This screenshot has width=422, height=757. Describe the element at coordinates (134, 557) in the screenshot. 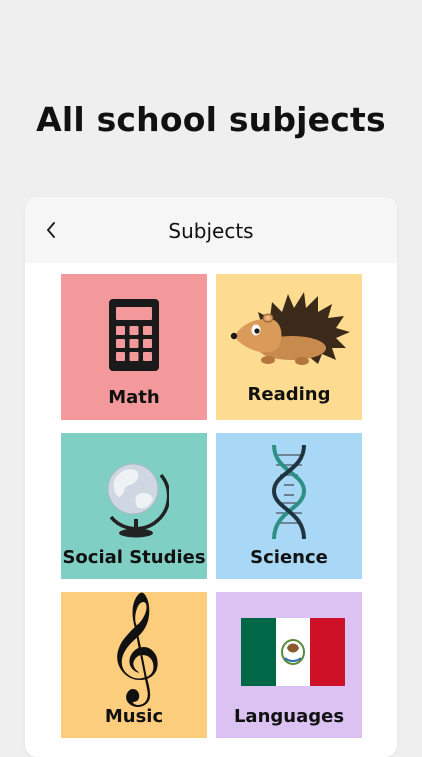

I see `subject-label: Social Studies` at that location.